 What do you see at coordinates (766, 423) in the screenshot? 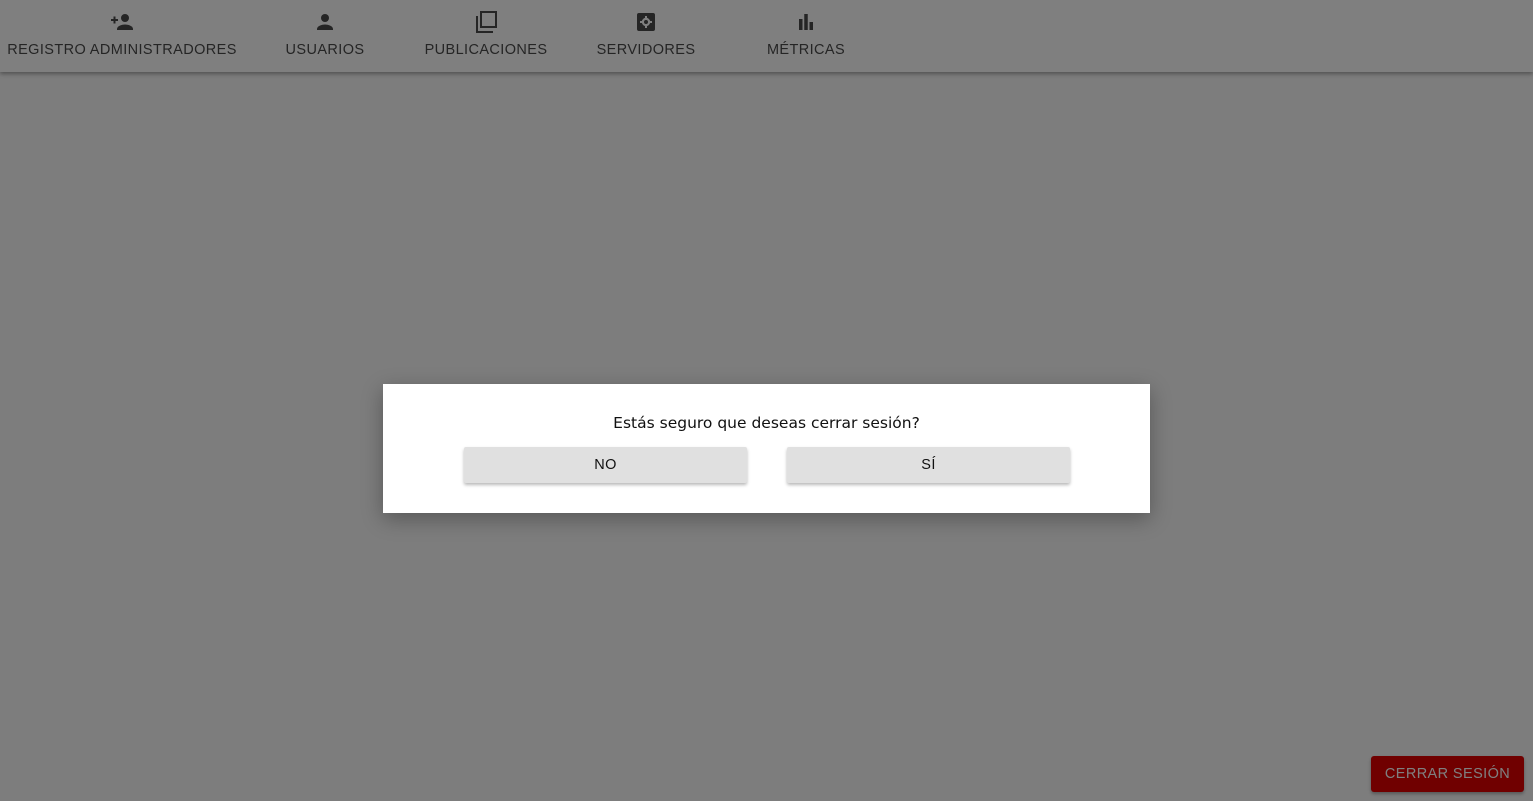
I see `dialog-message: Estás seguro que deseas cerrar sesión?` at bounding box center [766, 423].